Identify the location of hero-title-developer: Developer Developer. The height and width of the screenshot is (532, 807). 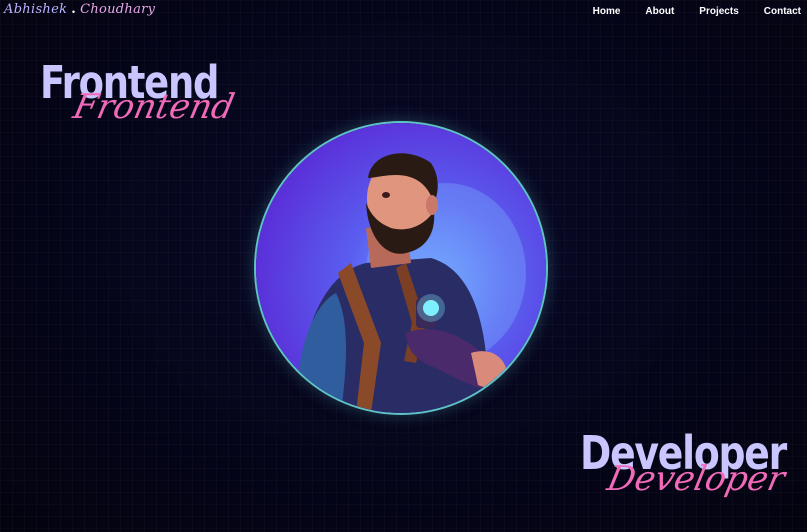
(693, 464).